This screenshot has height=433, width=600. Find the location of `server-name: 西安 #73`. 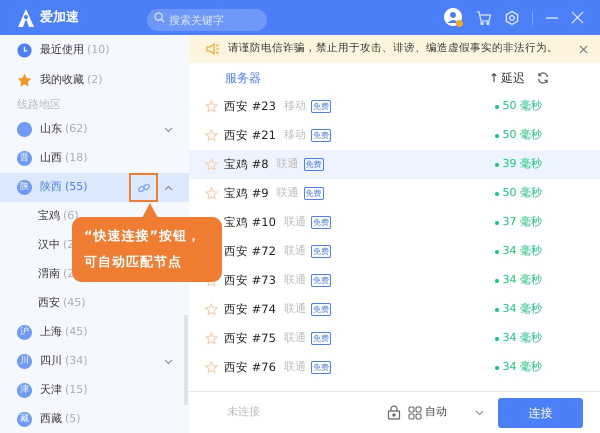

server-name: 西安 #73 is located at coordinates (250, 280).